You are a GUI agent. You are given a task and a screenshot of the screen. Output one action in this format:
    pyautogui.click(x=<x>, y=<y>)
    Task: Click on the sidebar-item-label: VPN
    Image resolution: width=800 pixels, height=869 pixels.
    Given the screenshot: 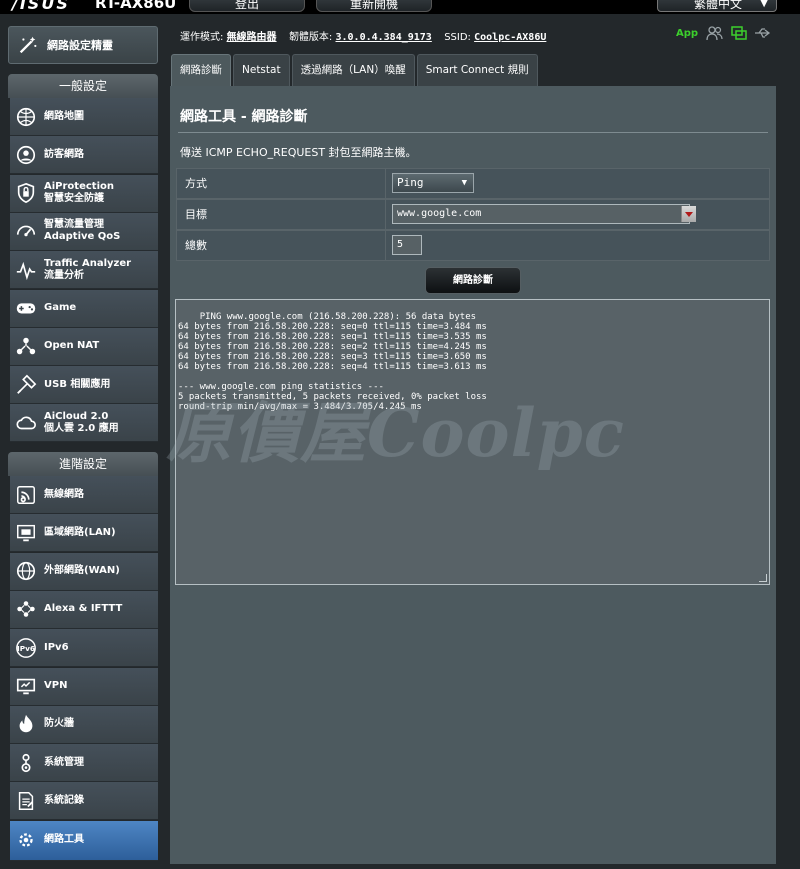 What is the action you would take?
    pyautogui.click(x=55, y=686)
    